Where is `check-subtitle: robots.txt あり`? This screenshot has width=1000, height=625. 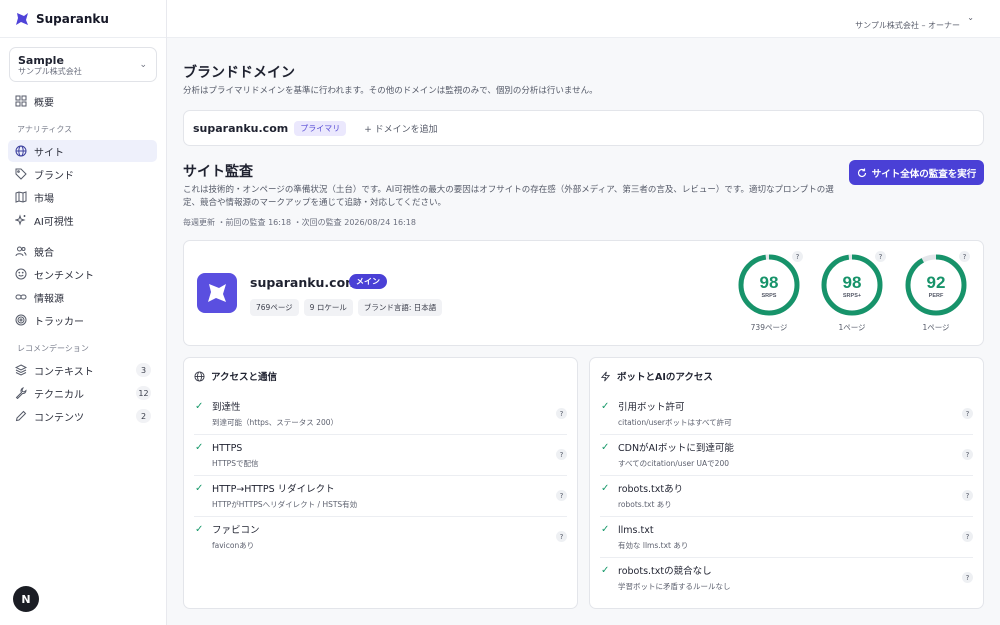
check-subtitle: robots.txt あり is located at coordinates (645, 504).